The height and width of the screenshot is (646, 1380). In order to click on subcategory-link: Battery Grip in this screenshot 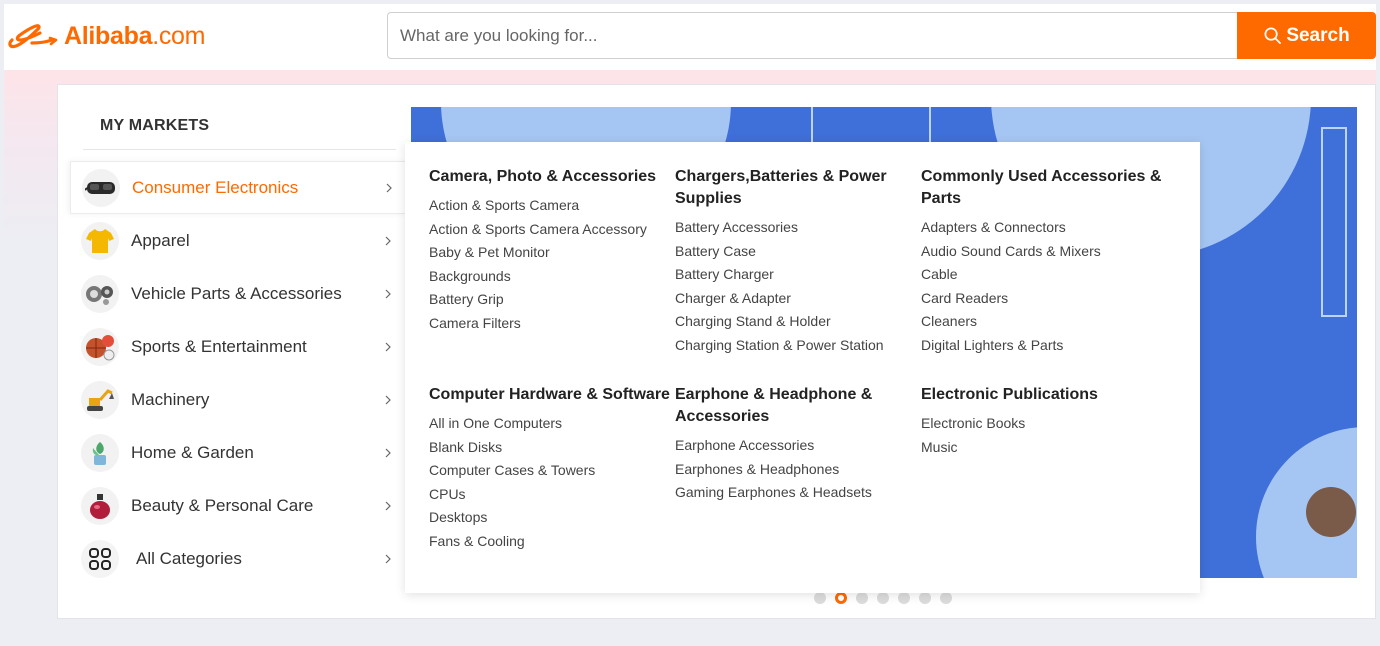, I will do `click(549, 300)`.